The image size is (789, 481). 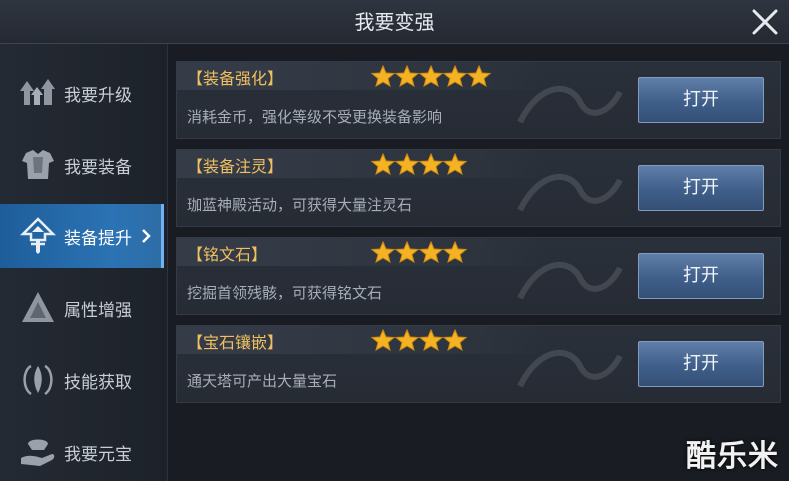 I want to click on sidebar-item-label: 技能获取, so click(x=98, y=382).